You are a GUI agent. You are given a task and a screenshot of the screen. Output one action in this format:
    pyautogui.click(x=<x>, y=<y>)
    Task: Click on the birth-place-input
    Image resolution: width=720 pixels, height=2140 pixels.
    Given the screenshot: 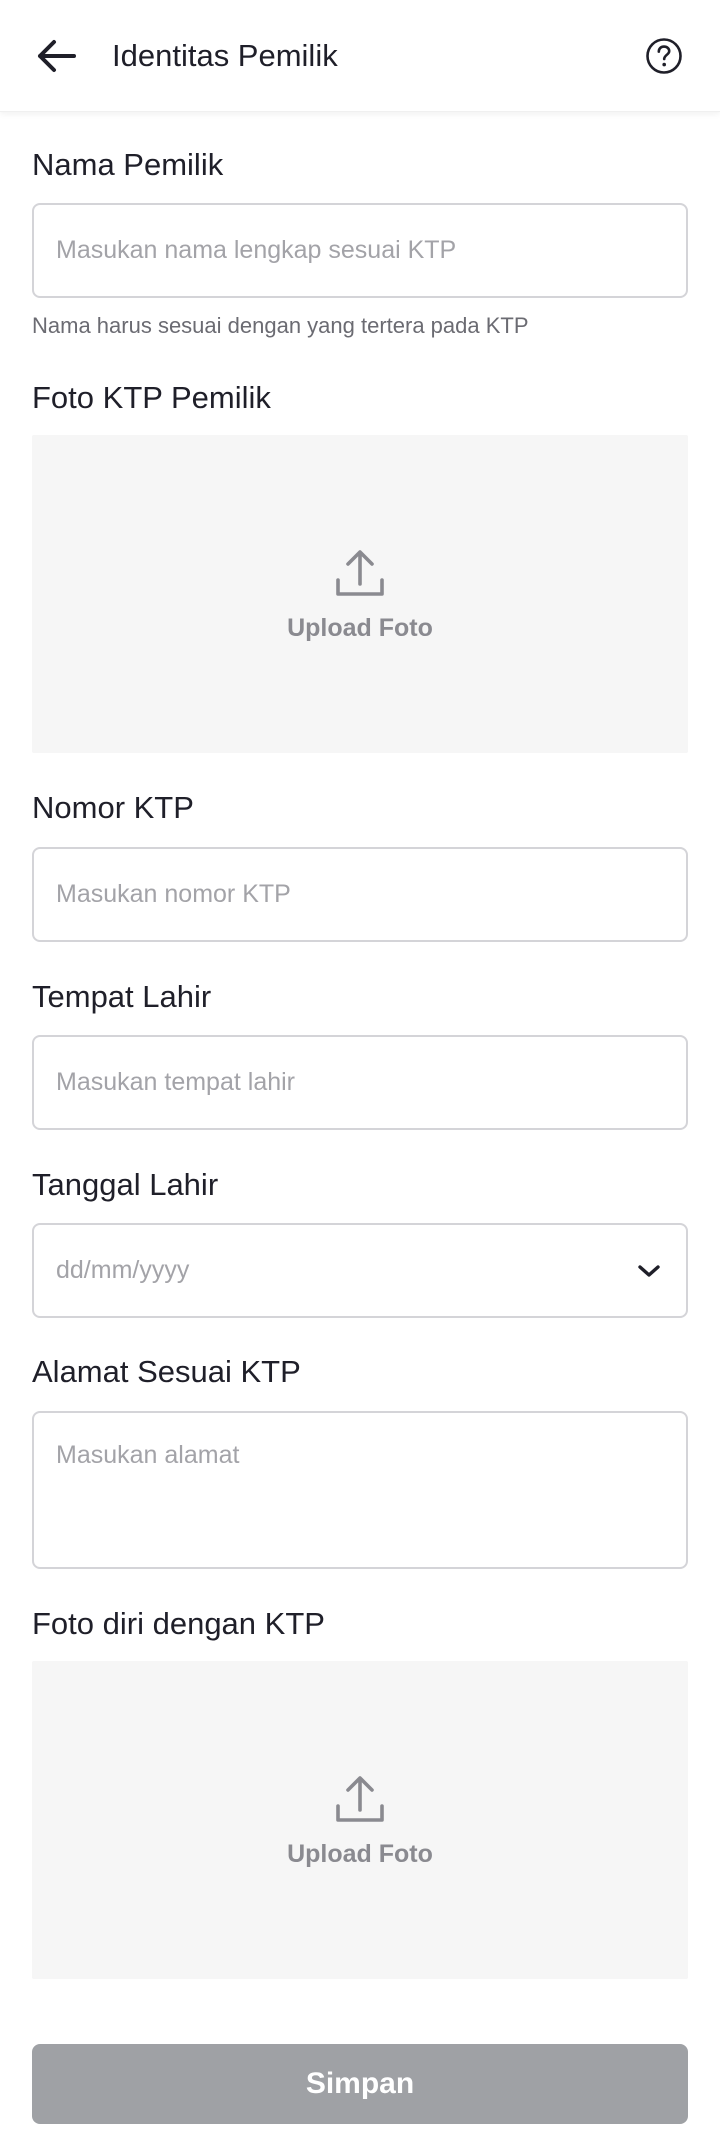 What is the action you would take?
    pyautogui.click(x=360, y=1082)
    